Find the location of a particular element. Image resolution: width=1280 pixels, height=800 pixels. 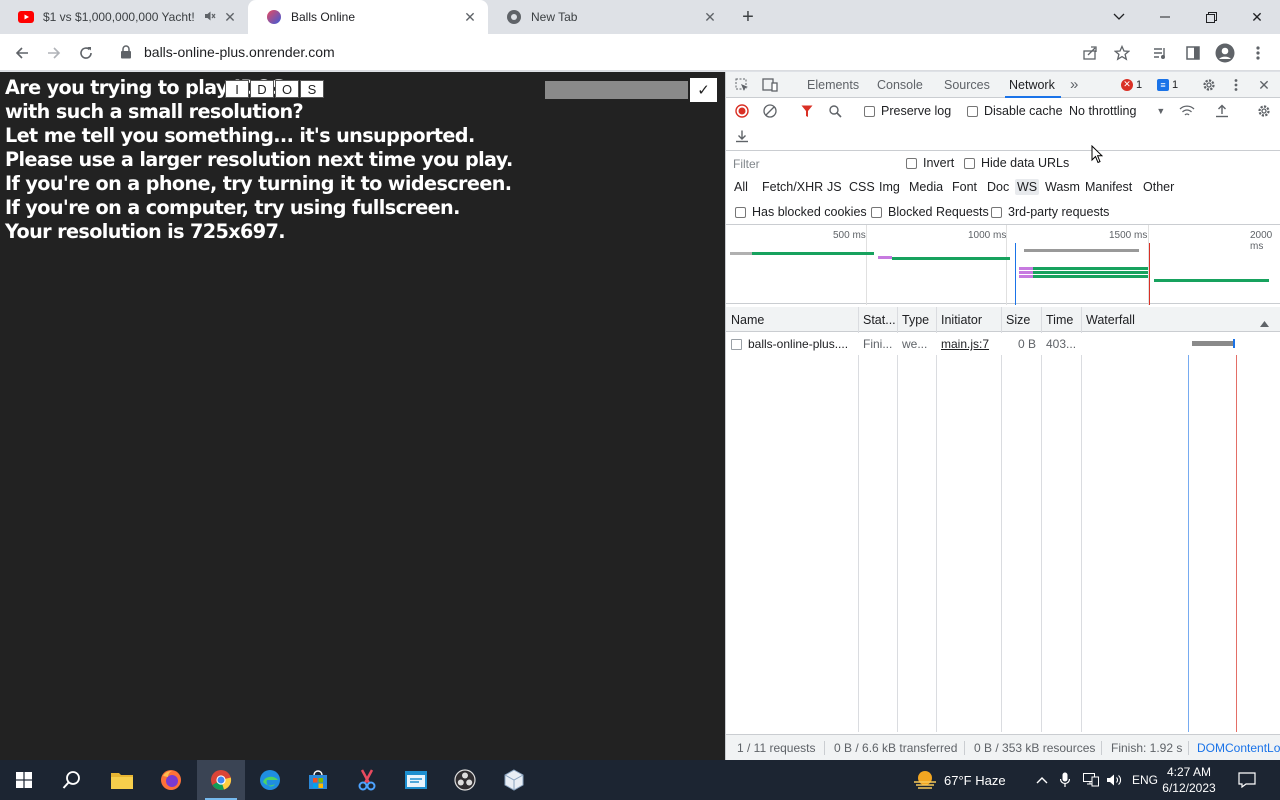

third-party-requests-checkbox: 3rd-party requests is located at coordinates (1050, 212).